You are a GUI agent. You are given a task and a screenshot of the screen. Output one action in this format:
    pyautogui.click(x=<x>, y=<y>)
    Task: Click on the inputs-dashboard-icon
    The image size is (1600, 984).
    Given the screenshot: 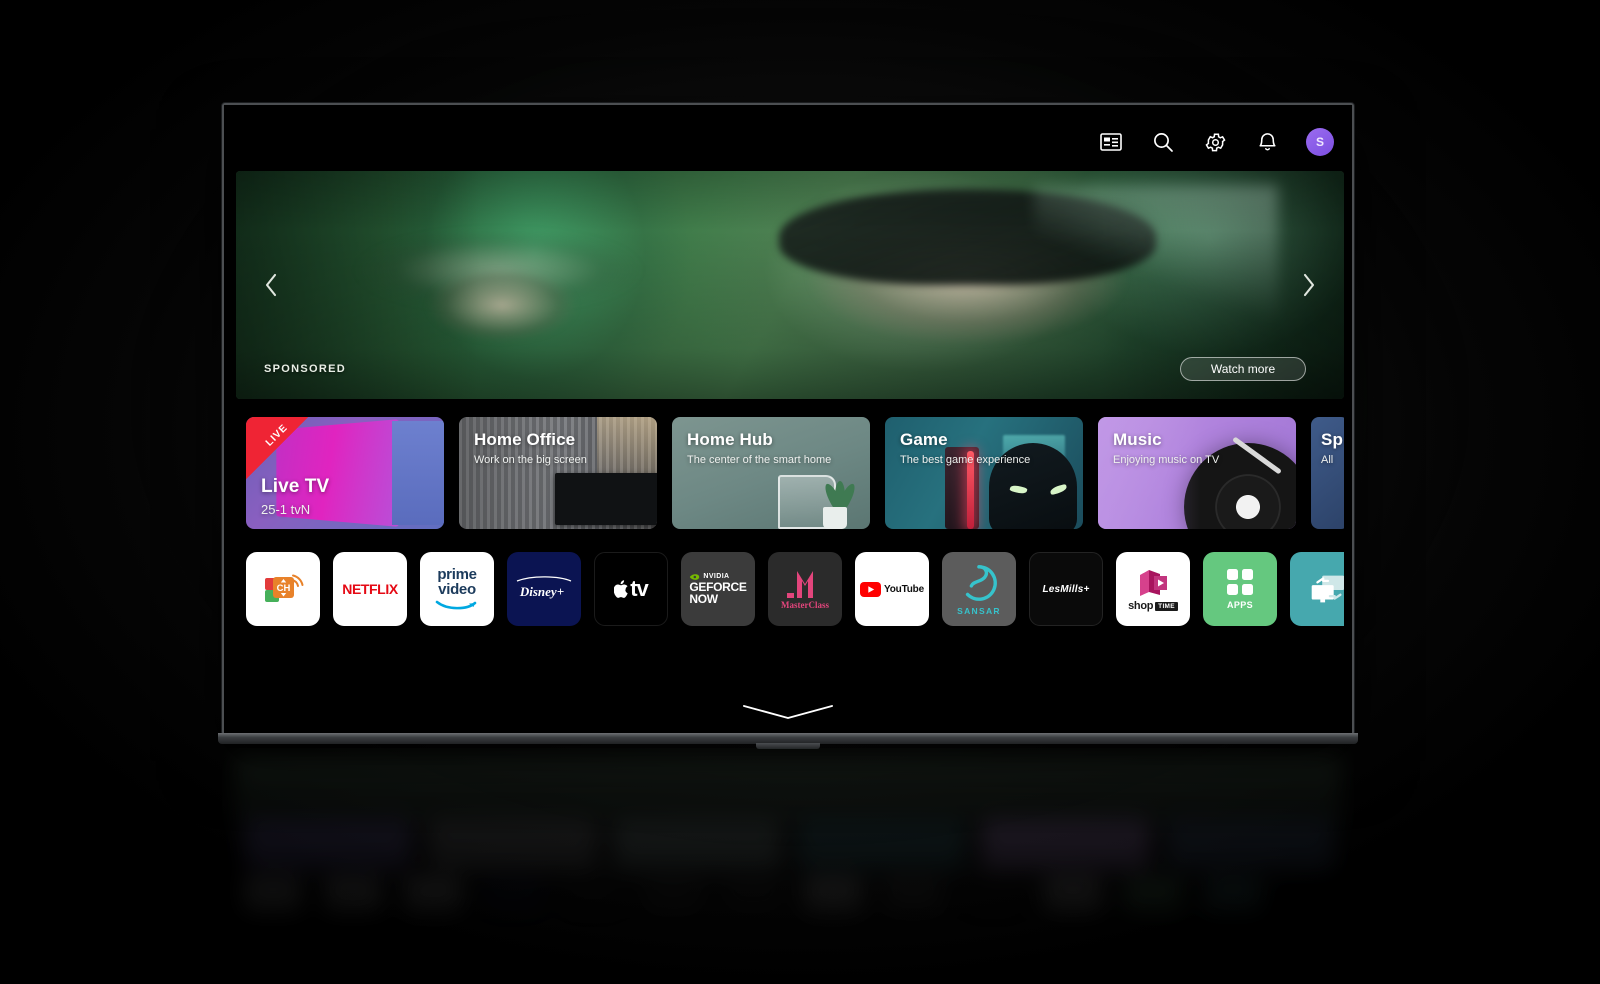 What is the action you would take?
    pyautogui.click(x=1111, y=142)
    